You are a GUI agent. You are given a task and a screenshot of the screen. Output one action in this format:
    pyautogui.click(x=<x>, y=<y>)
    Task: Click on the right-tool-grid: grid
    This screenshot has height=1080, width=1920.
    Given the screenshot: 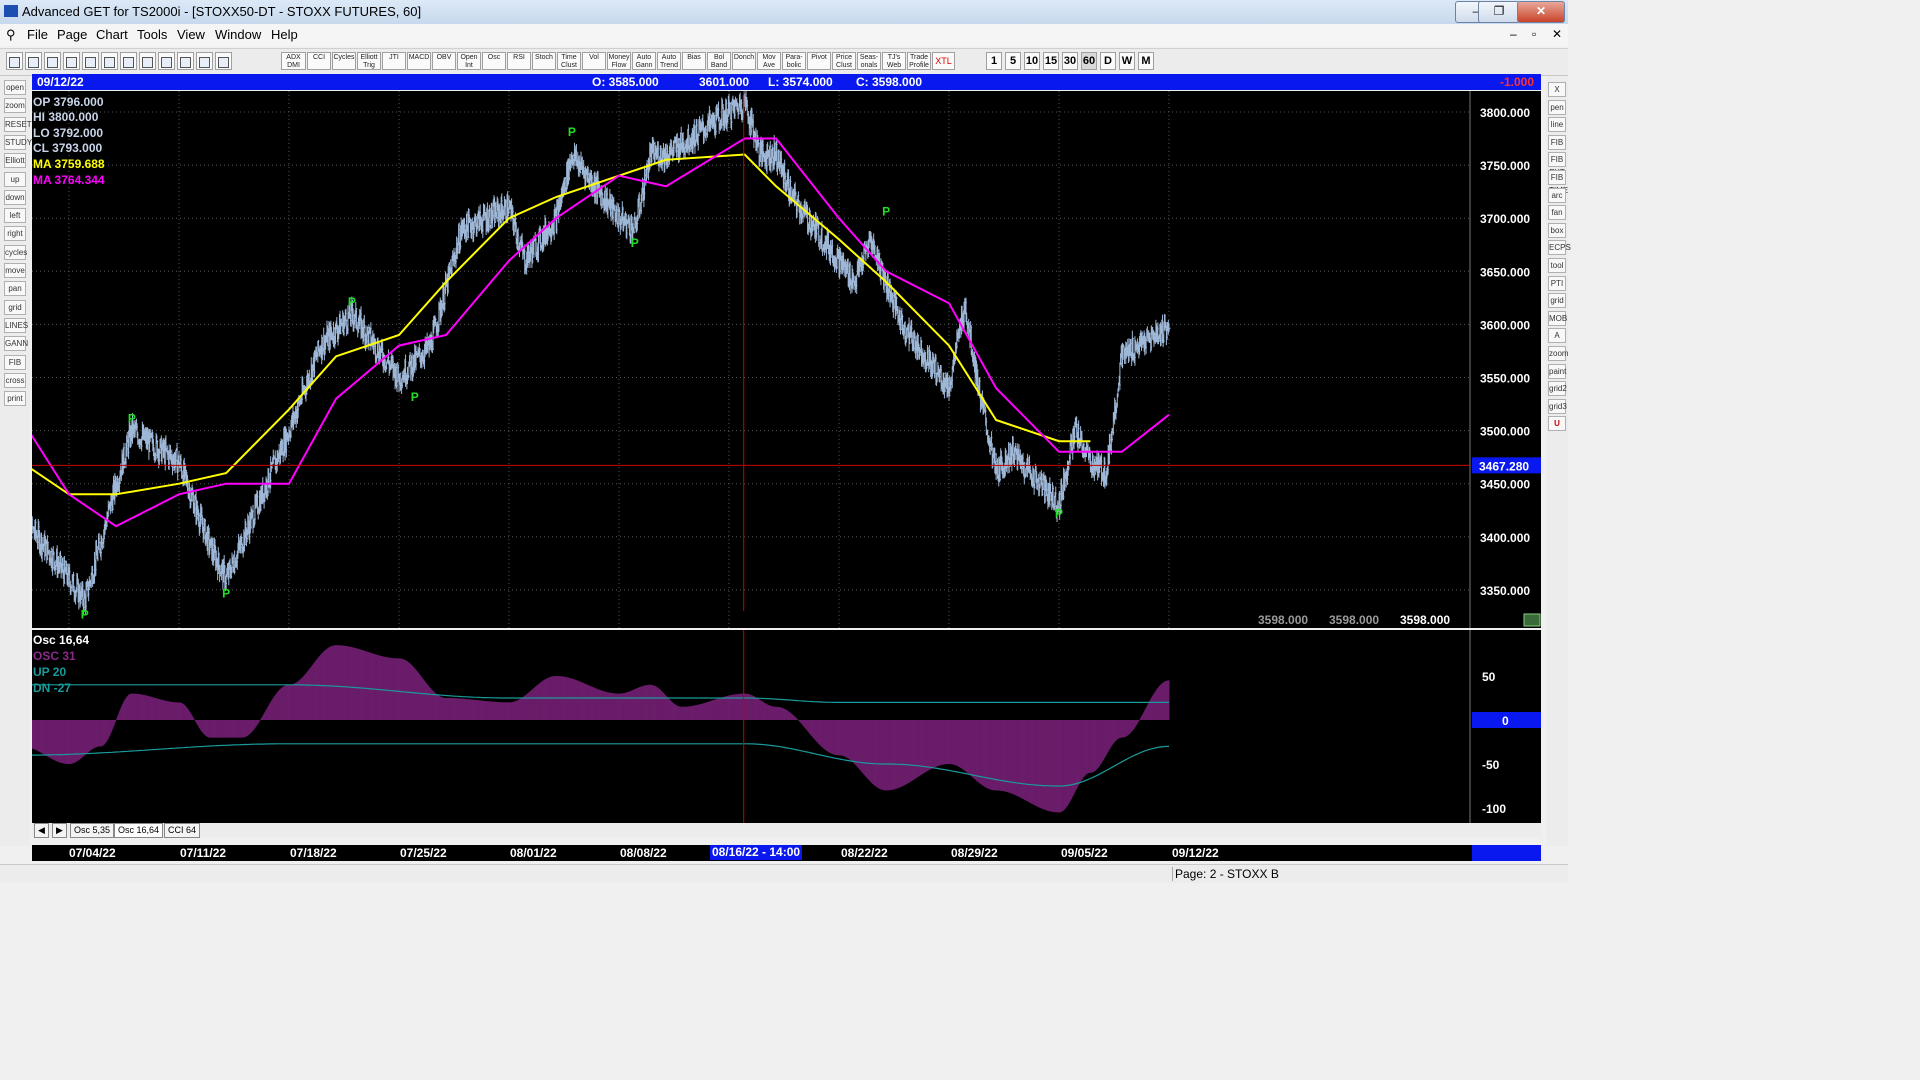 What is the action you would take?
    pyautogui.click(x=1557, y=301)
    